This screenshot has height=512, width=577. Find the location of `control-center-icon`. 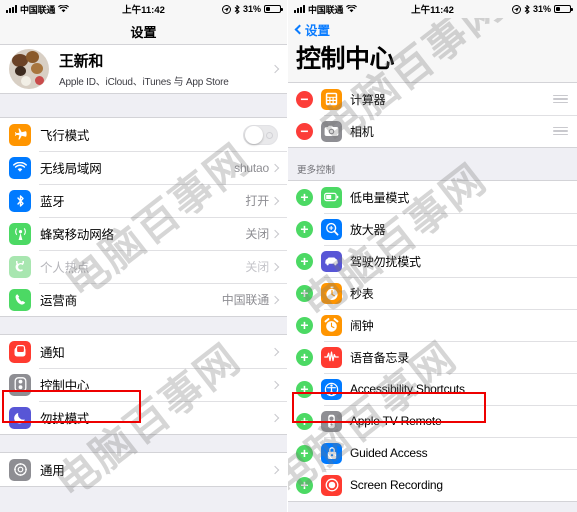

control-center-icon is located at coordinates (20, 384).